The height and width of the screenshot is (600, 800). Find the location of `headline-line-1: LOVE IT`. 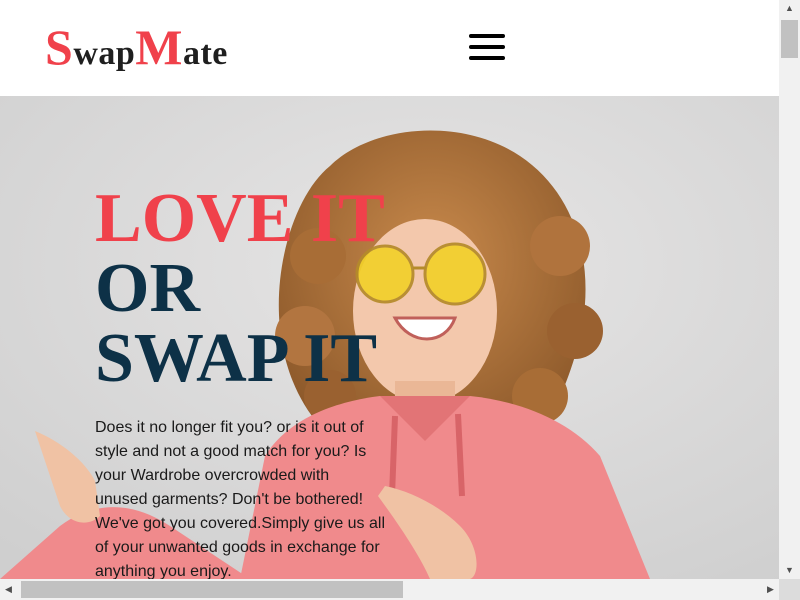

headline-line-1: LOVE IT is located at coordinates (240, 218).